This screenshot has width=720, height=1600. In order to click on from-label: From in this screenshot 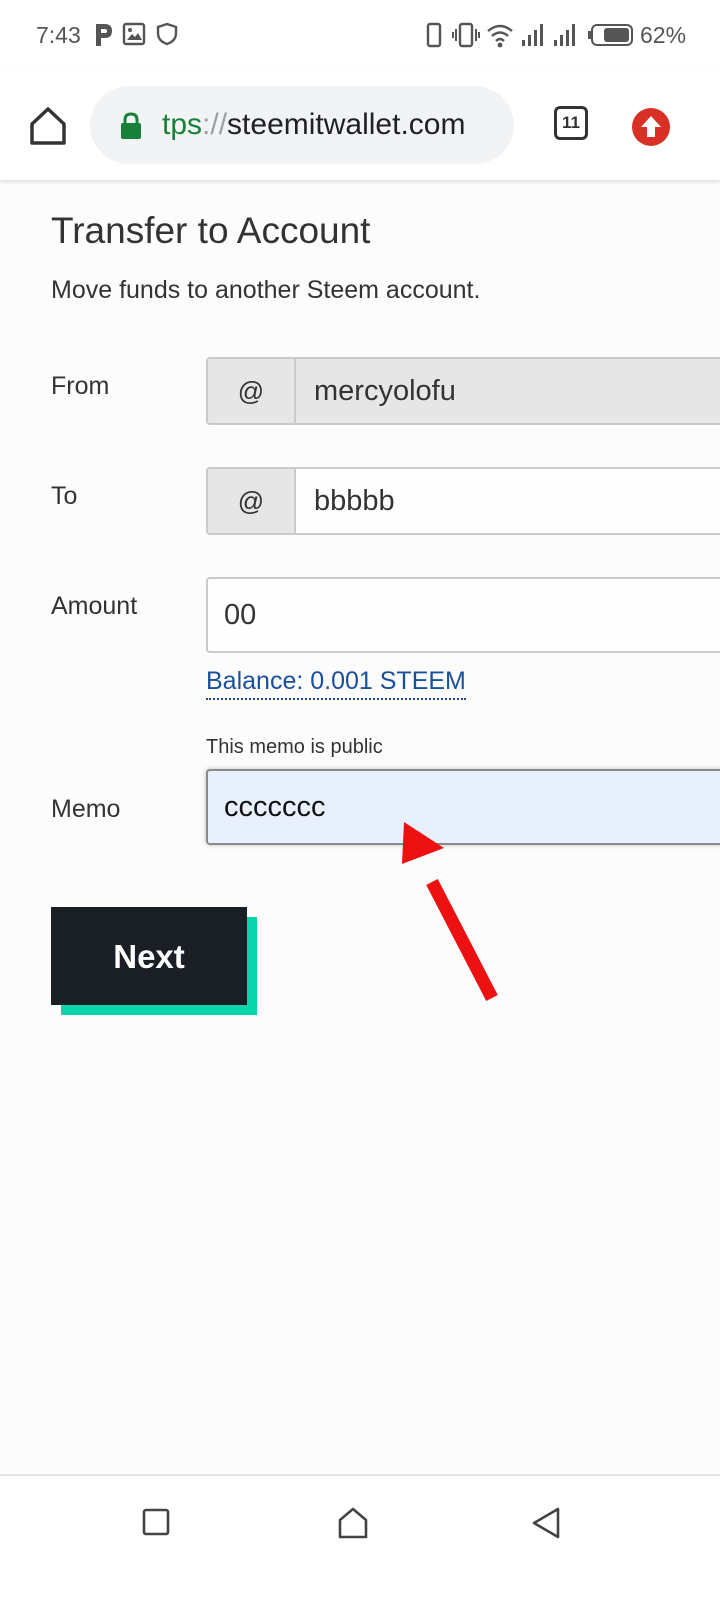, I will do `click(80, 386)`.